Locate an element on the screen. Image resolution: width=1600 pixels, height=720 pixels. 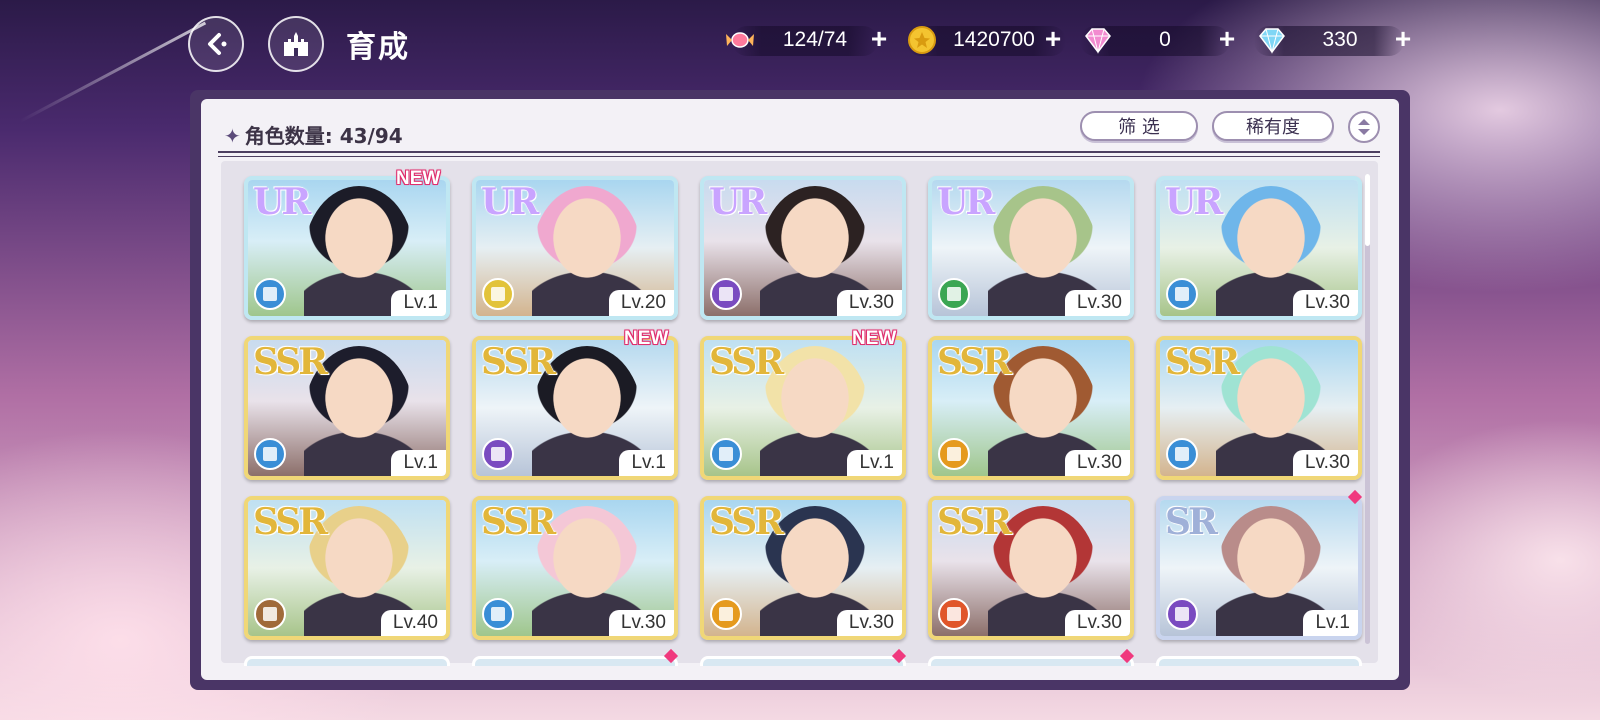
add-candy-button: + is located at coordinates (879, 39).